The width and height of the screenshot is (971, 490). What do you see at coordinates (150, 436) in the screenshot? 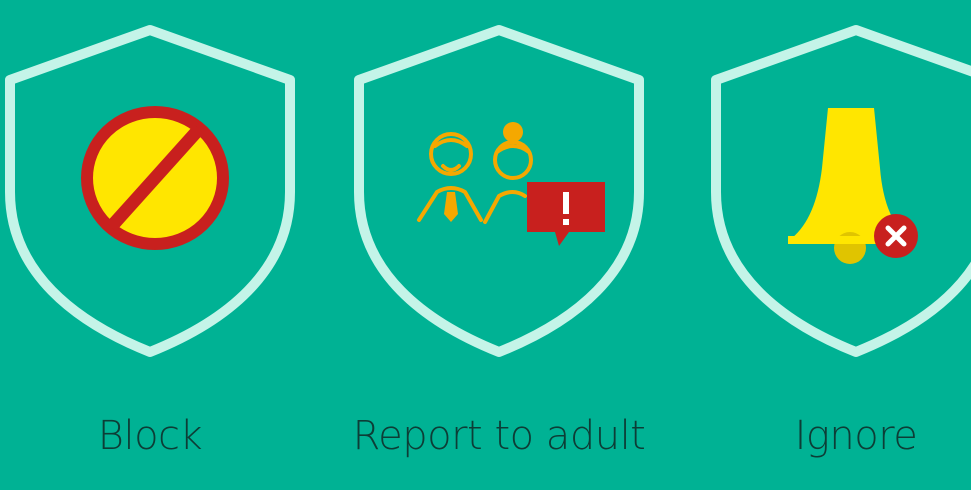
I see `block-label: Block` at bounding box center [150, 436].